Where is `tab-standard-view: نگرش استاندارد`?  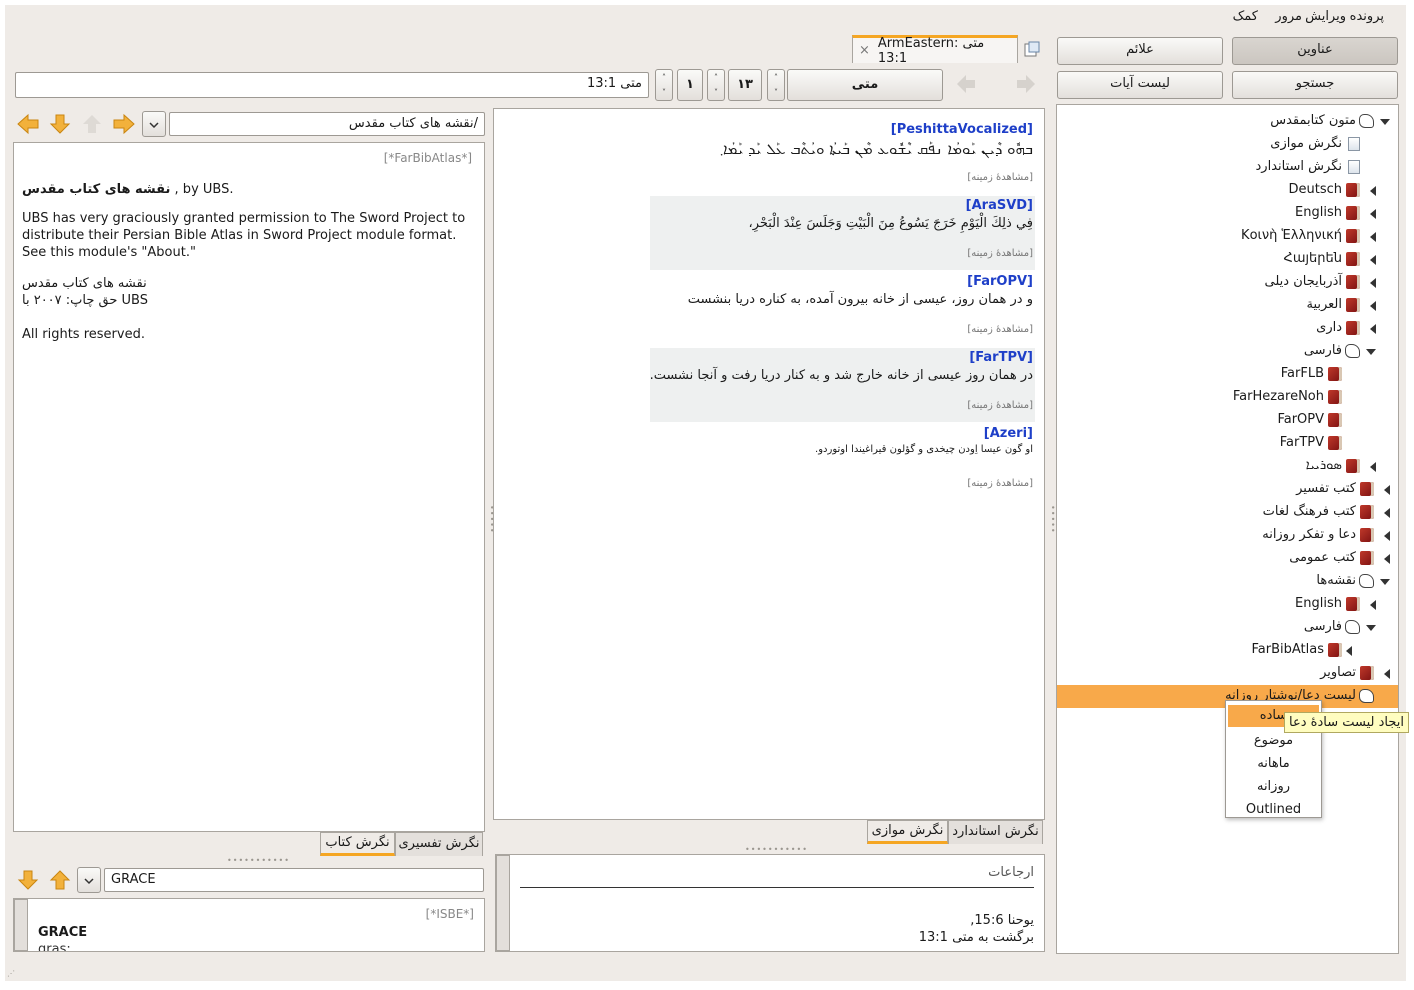
tab-standard-view: نگرش استاندارد is located at coordinates (995, 832).